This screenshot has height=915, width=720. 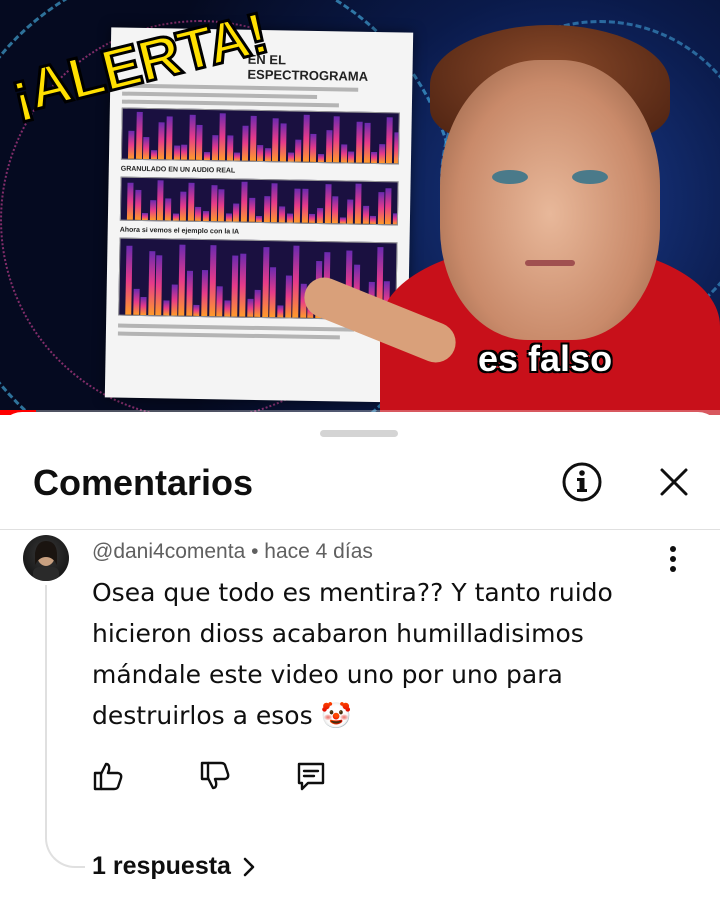 I want to click on reply-thread-line, so click(x=65, y=726).